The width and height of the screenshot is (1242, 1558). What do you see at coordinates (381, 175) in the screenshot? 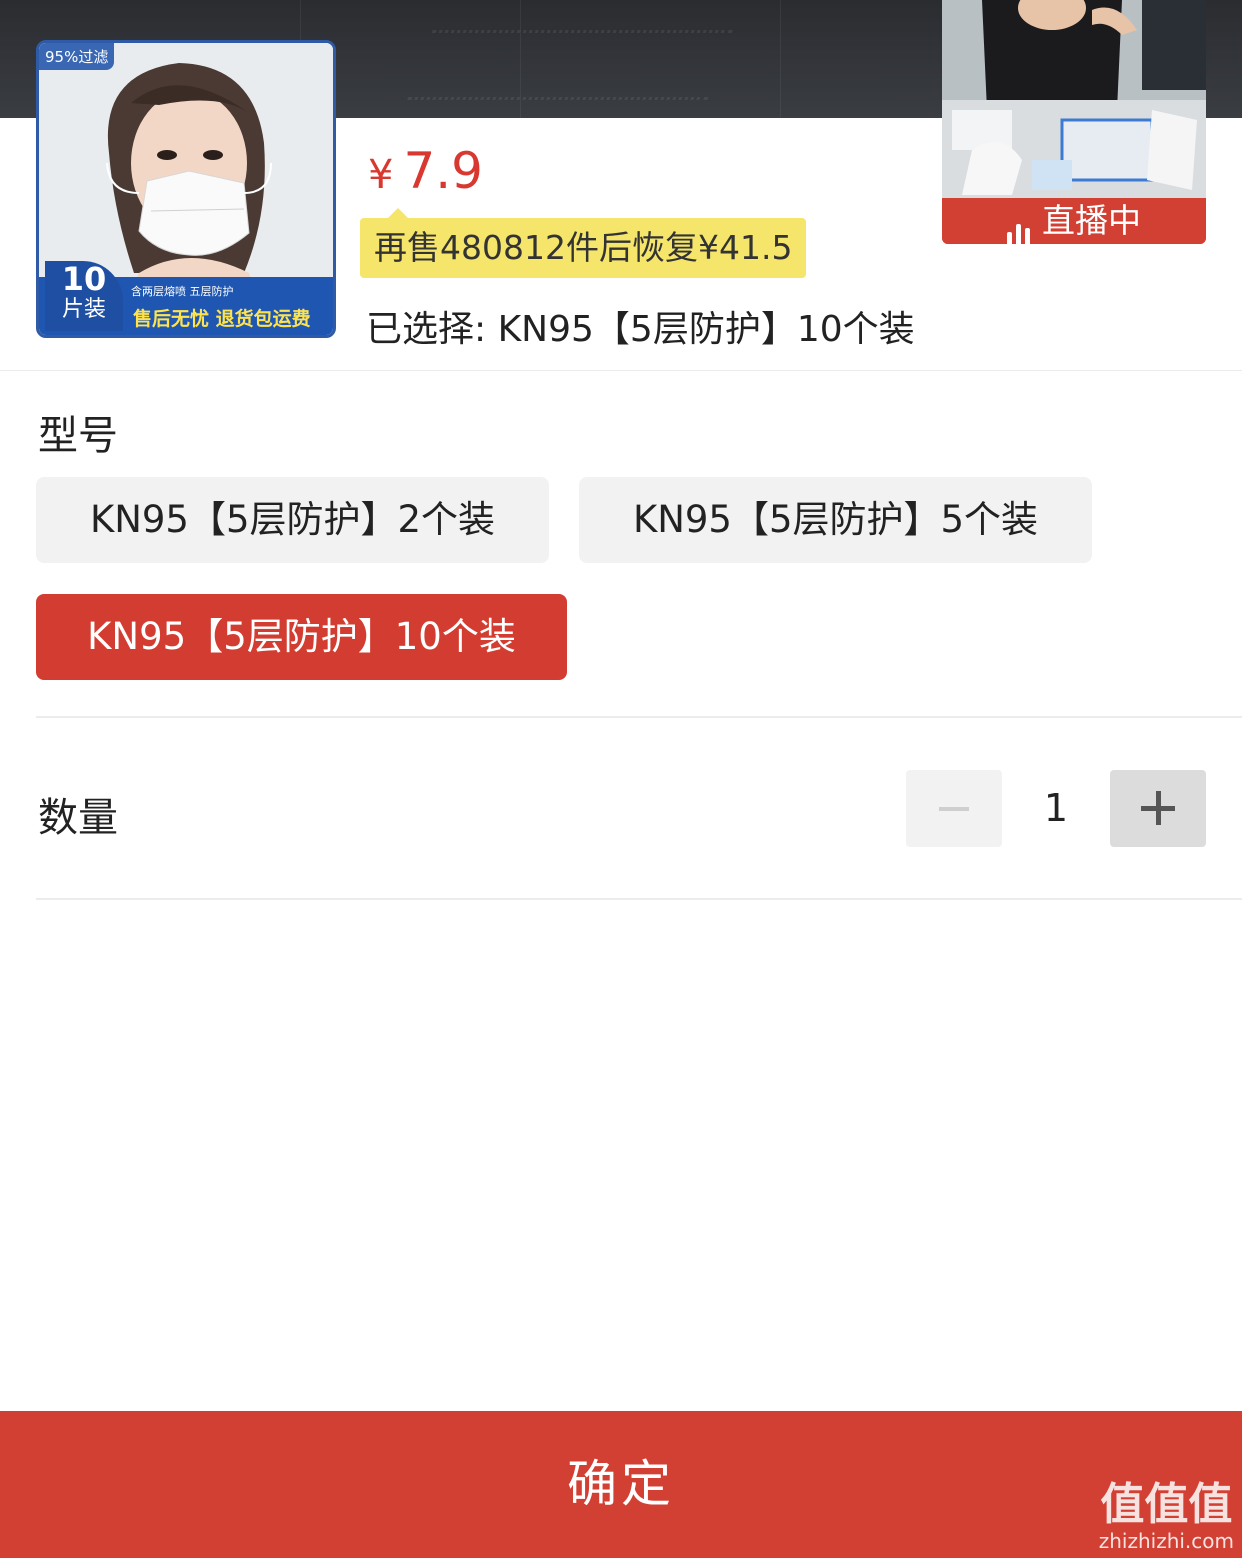
I see `price-currency: ¥` at bounding box center [381, 175].